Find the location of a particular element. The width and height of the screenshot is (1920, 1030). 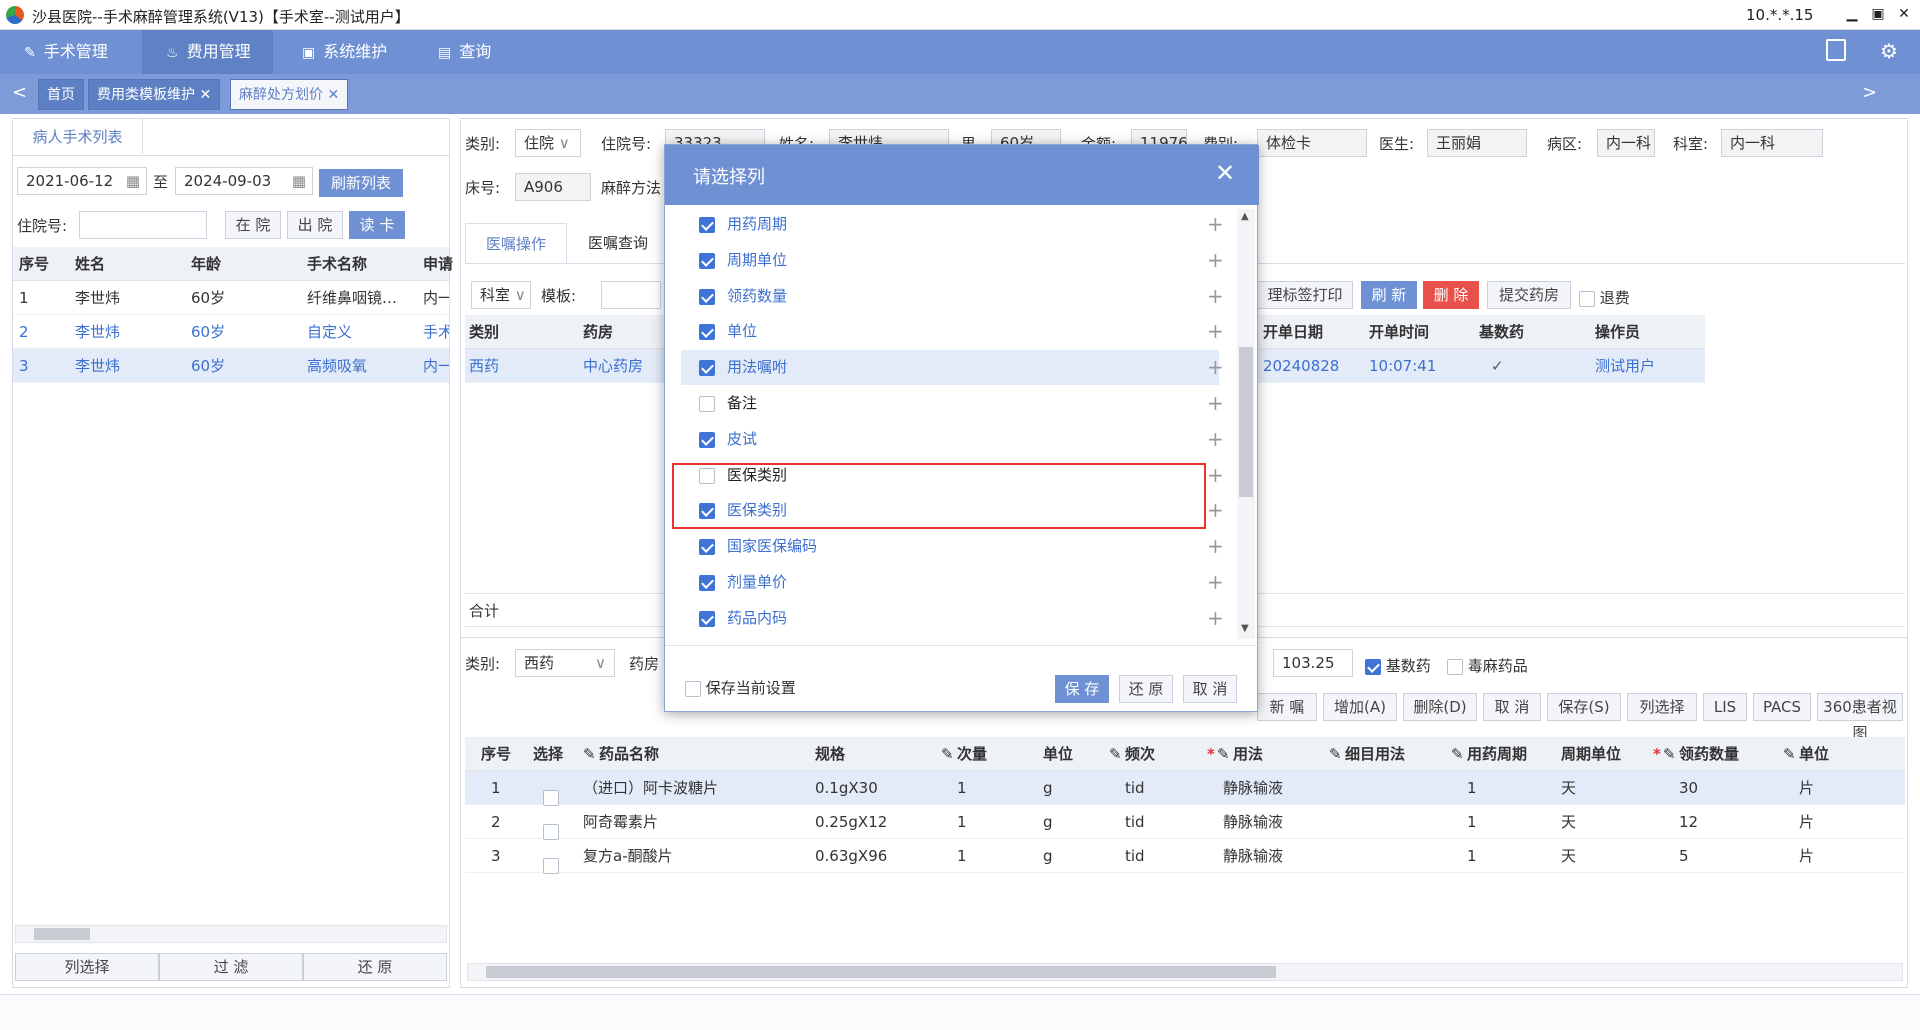

tab-order-operation: 医嘱操作 is located at coordinates (516, 243).